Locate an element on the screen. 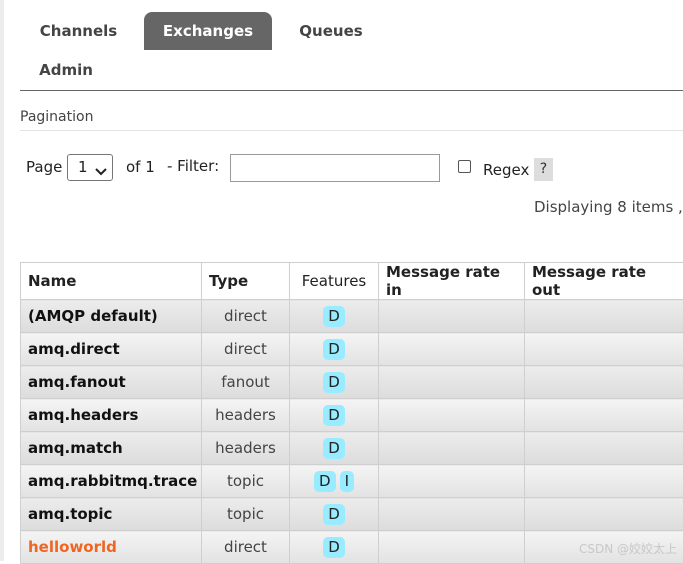 This screenshot has height=564, width=683. pagination-divider is located at coordinates (351, 130).